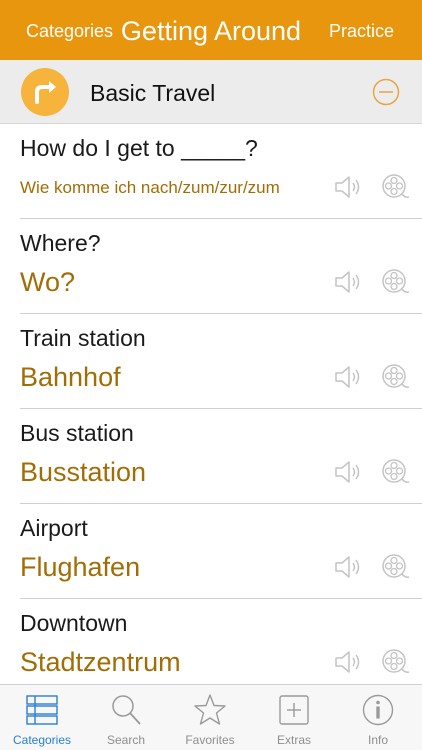 Image resolution: width=422 pixels, height=750 pixels. Describe the element at coordinates (294, 710) in the screenshot. I see `plus-box-icon` at that location.